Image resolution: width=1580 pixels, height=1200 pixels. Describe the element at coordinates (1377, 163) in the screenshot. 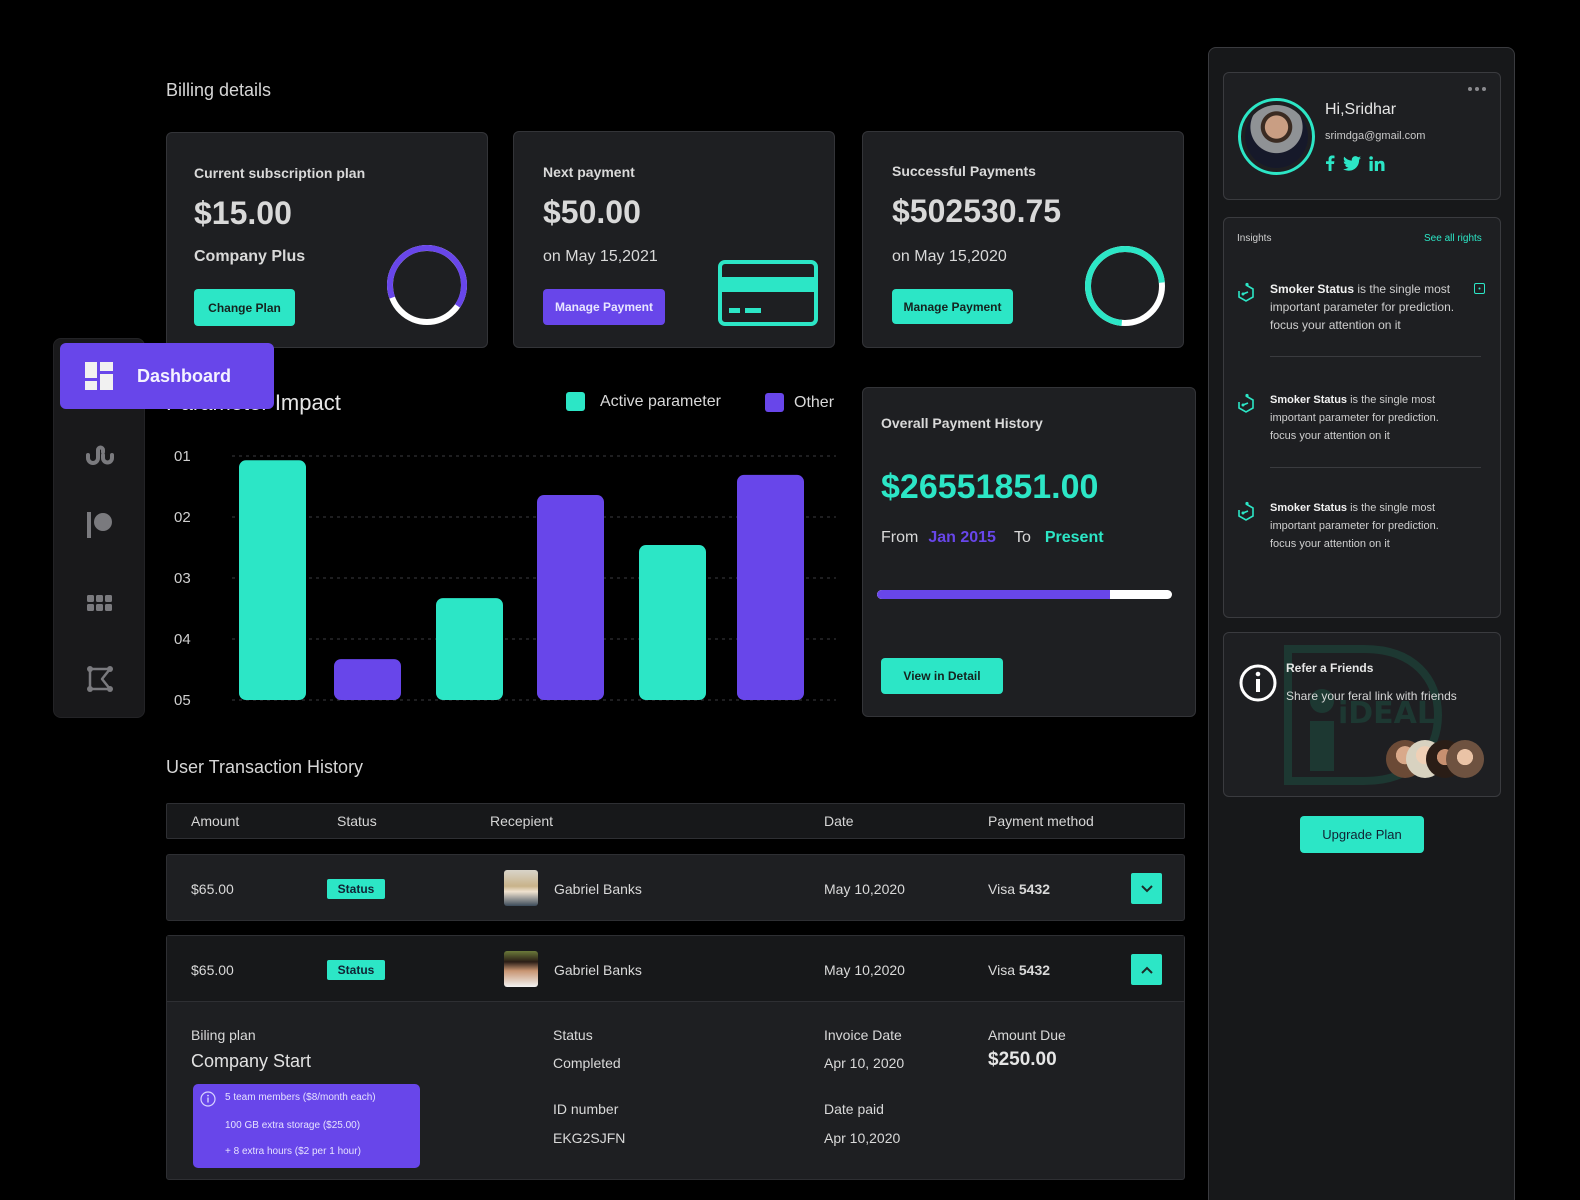

I see `linkedin-icon` at that location.